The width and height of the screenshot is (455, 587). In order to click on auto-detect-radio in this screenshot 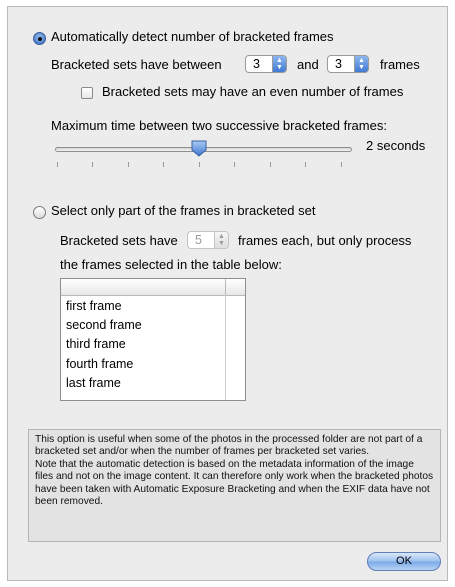, I will do `click(39, 38)`.